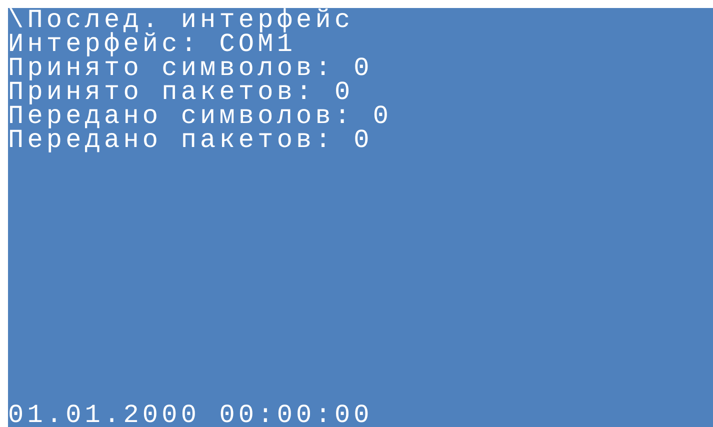 The width and height of the screenshot is (713, 427). I want to click on status-line: Передано пакетов: 0, so click(190, 140).